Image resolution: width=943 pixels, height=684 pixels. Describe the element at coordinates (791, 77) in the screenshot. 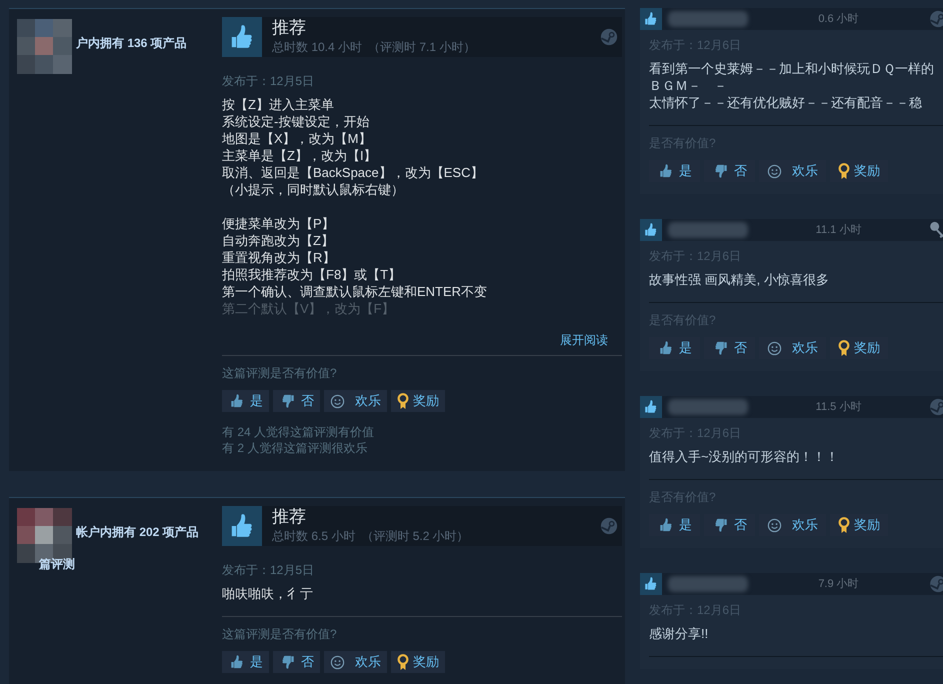

I see `review-text: 看到第一个史莱姆－－加上和小时候玩ＤＱ一样的ＢＧＭ－ －` at that location.